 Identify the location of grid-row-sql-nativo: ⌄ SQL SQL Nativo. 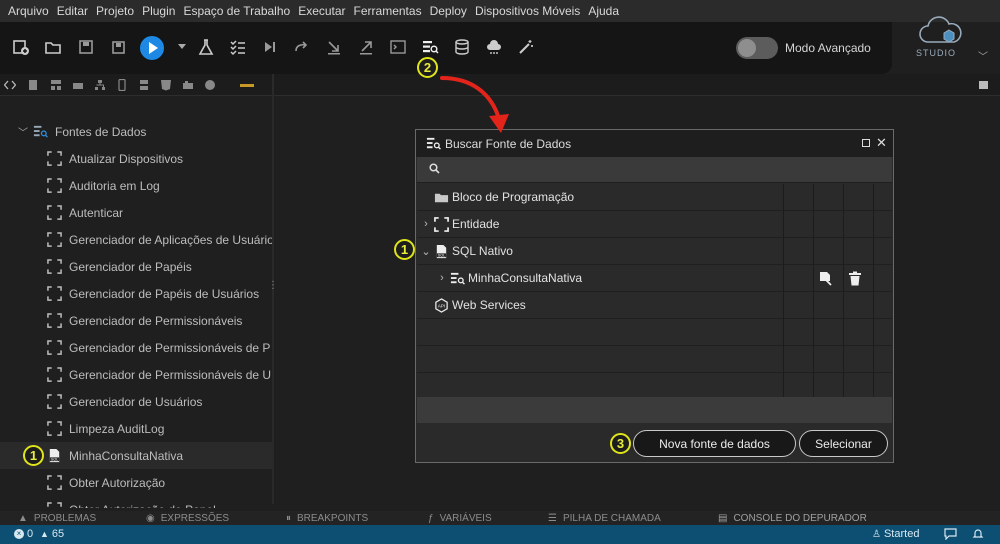
(654, 251).